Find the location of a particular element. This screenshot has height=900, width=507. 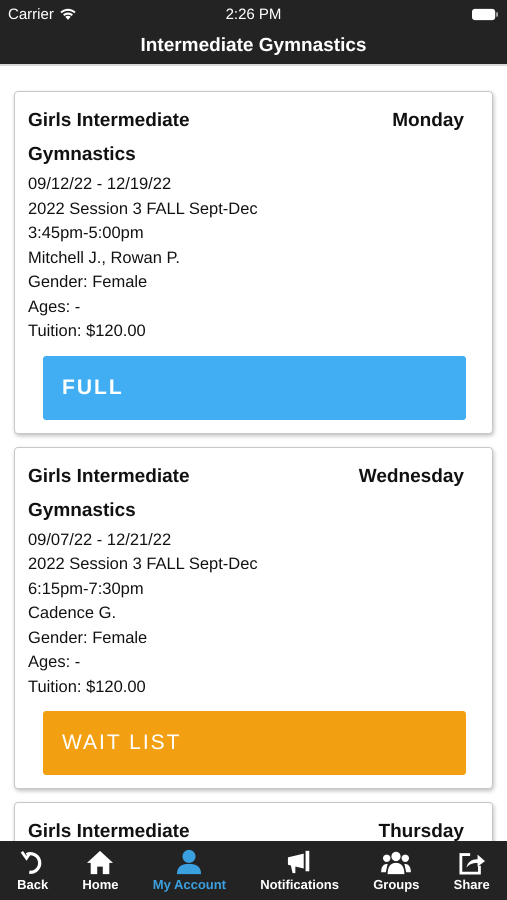

home-icon is located at coordinates (100, 862).